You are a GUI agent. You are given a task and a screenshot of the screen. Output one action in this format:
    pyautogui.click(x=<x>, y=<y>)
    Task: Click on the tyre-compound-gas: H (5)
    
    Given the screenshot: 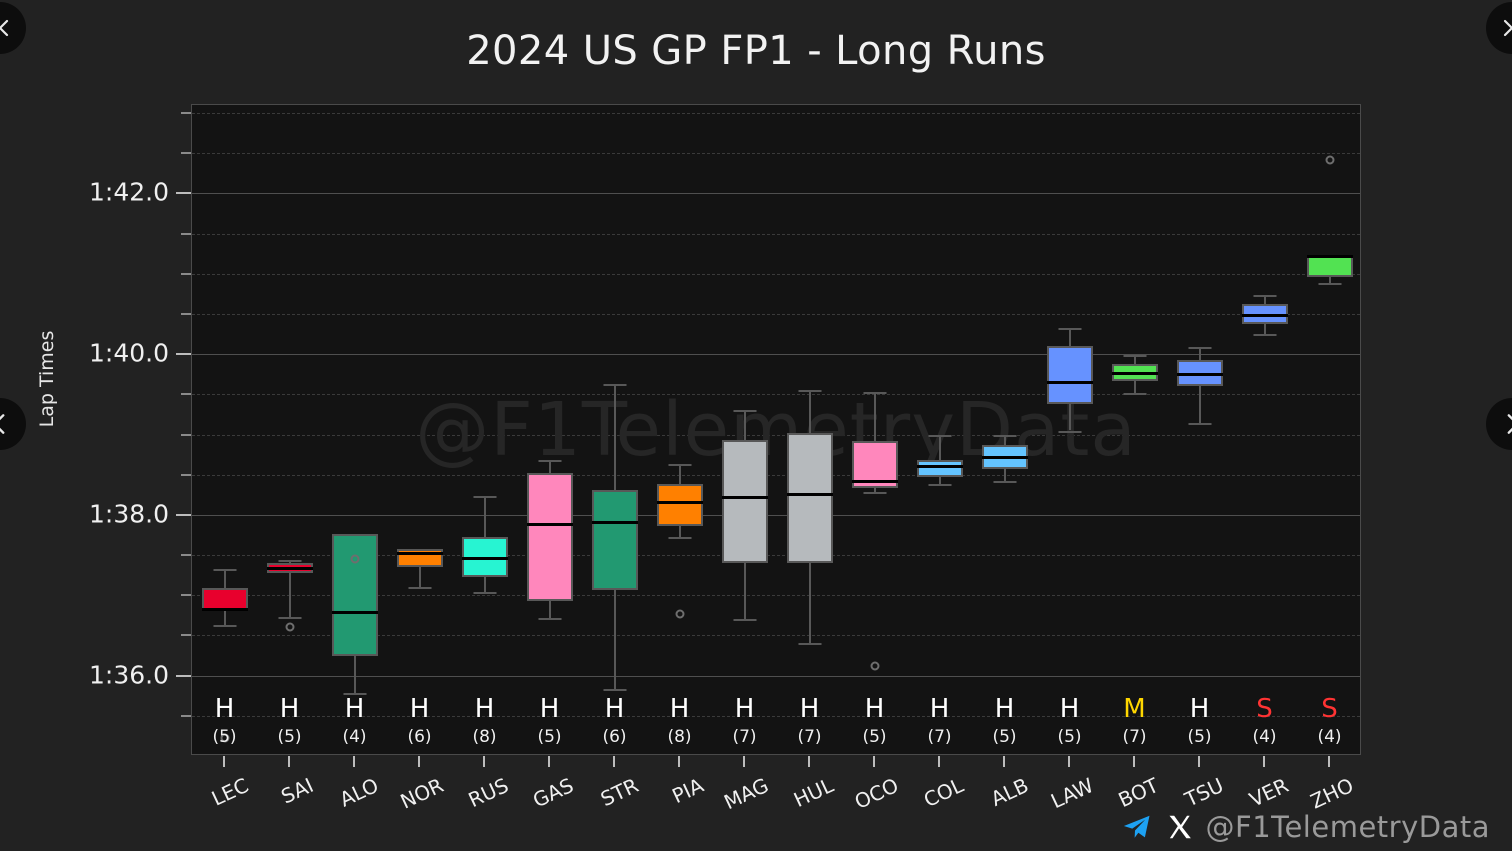 What is the action you would take?
    pyautogui.click(x=549, y=721)
    